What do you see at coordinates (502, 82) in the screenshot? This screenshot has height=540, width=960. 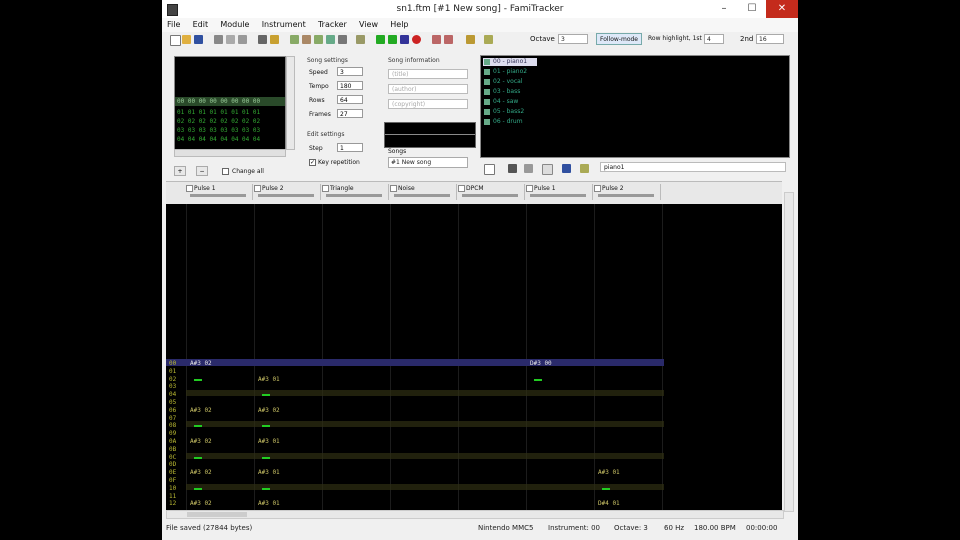 I see `instrument-item: 02 - vocal` at bounding box center [502, 82].